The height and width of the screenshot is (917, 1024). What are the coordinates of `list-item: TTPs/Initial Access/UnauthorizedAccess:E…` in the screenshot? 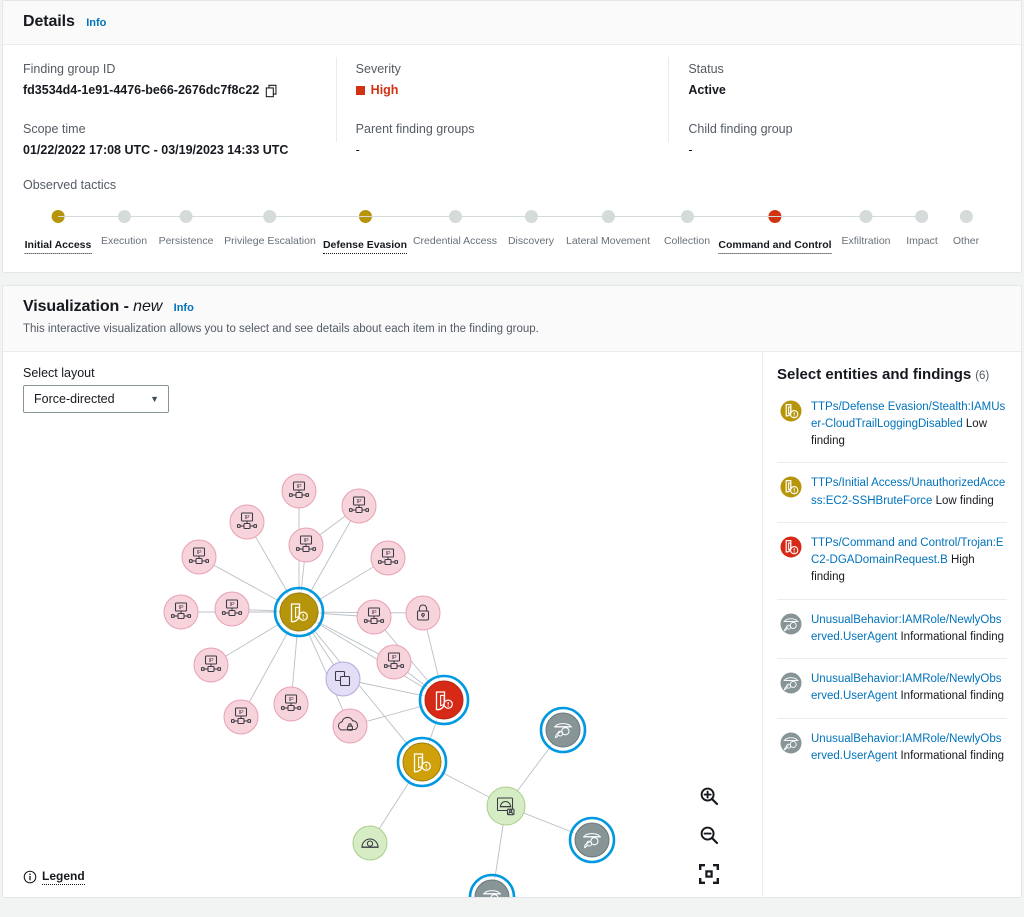 It's located at (892, 493).